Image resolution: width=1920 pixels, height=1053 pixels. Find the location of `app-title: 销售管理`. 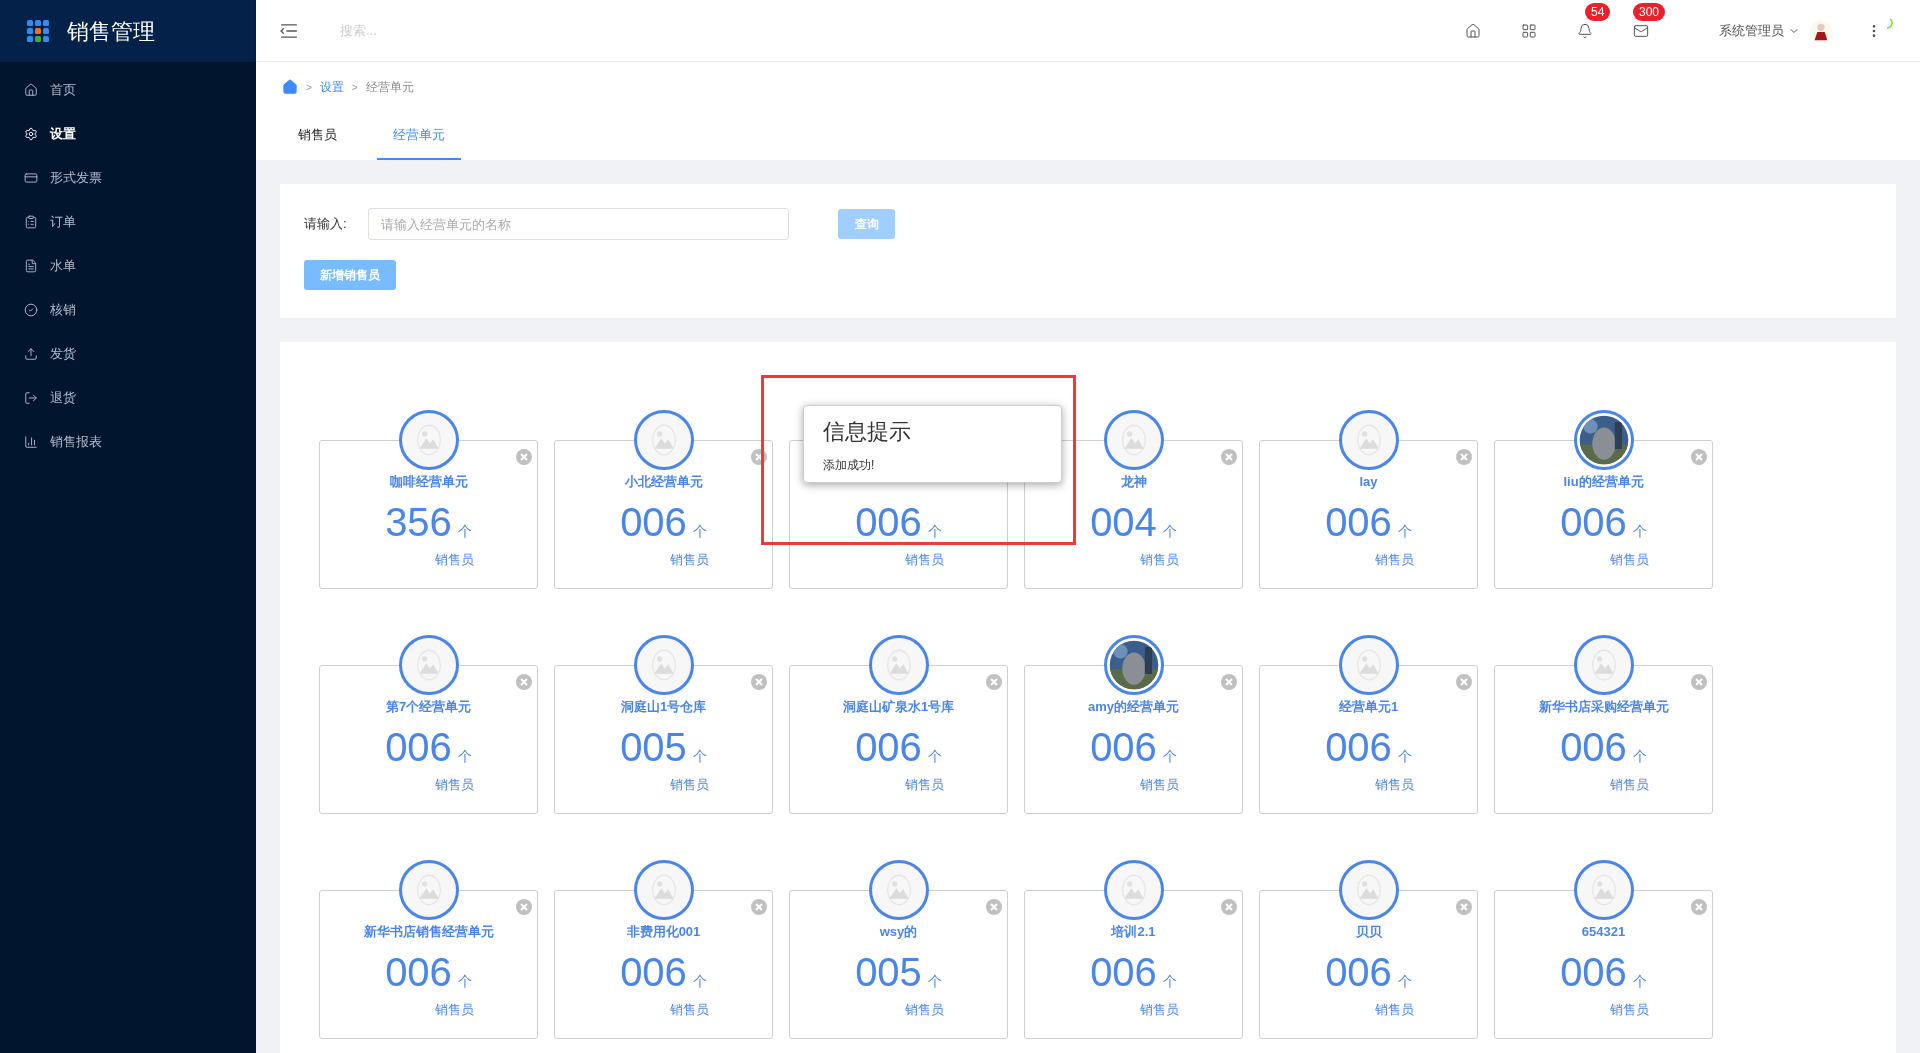

app-title: 销售管理 is located at coordinates (111, 31).